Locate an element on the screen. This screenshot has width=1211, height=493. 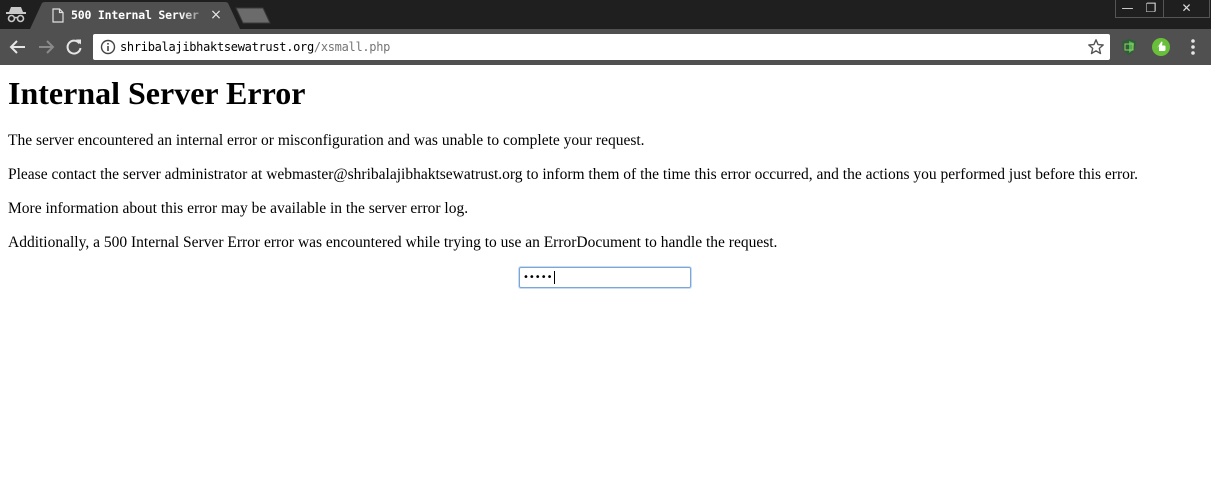
star-icon is located at coordinates (1096, 47).